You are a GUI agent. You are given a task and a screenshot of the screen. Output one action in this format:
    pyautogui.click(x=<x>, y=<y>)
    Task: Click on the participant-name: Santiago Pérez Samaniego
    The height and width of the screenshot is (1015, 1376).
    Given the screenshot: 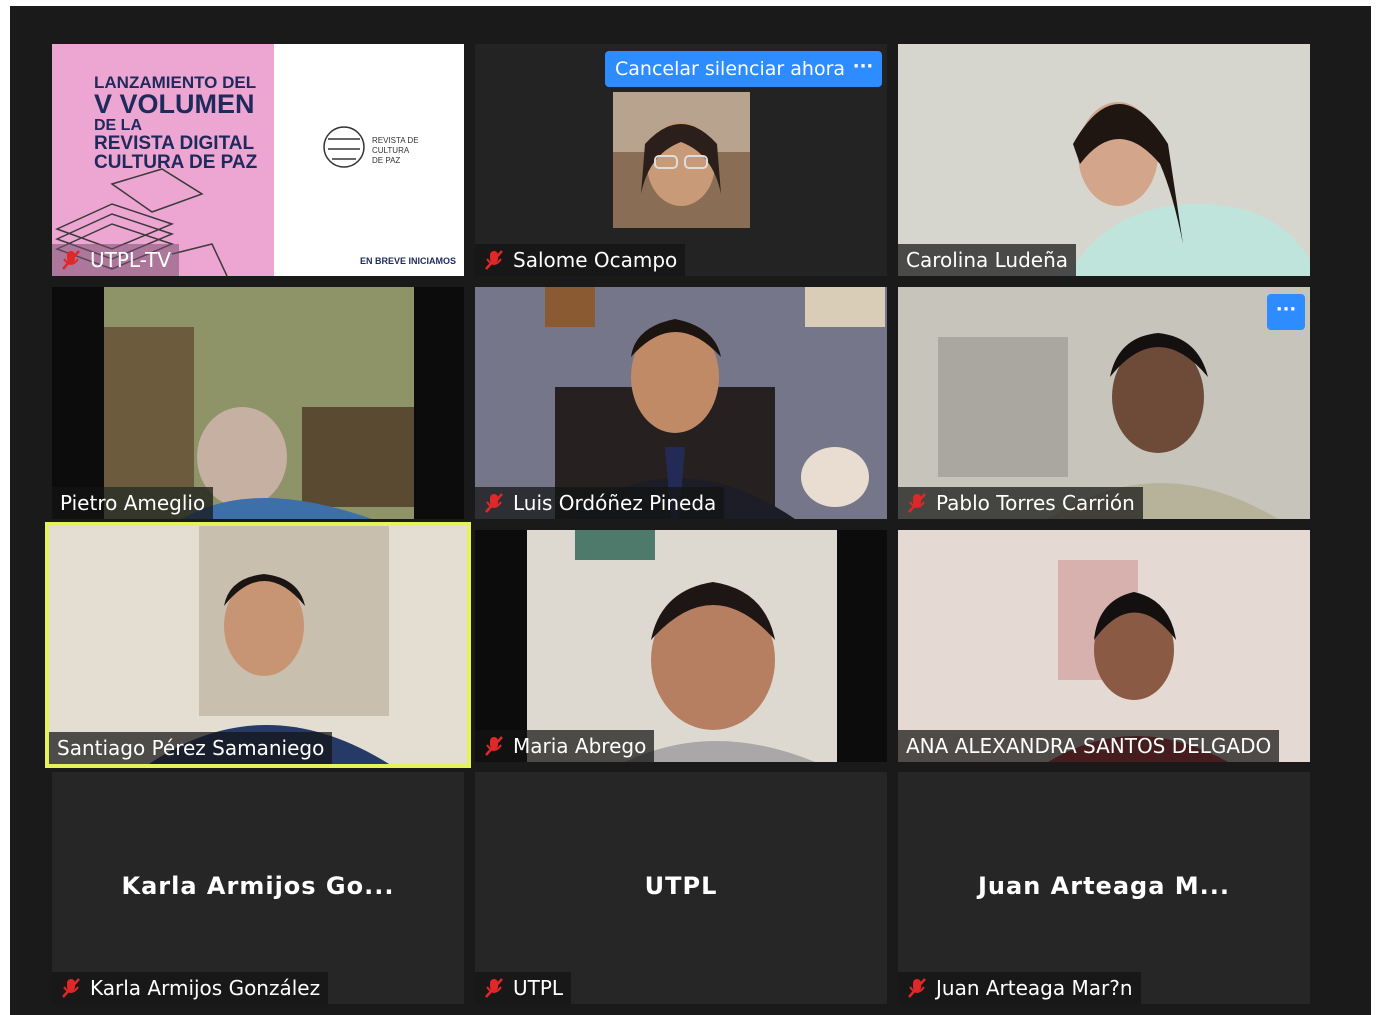 What is the action you would take?
    pyautogui.click(x=191, y=748)
    